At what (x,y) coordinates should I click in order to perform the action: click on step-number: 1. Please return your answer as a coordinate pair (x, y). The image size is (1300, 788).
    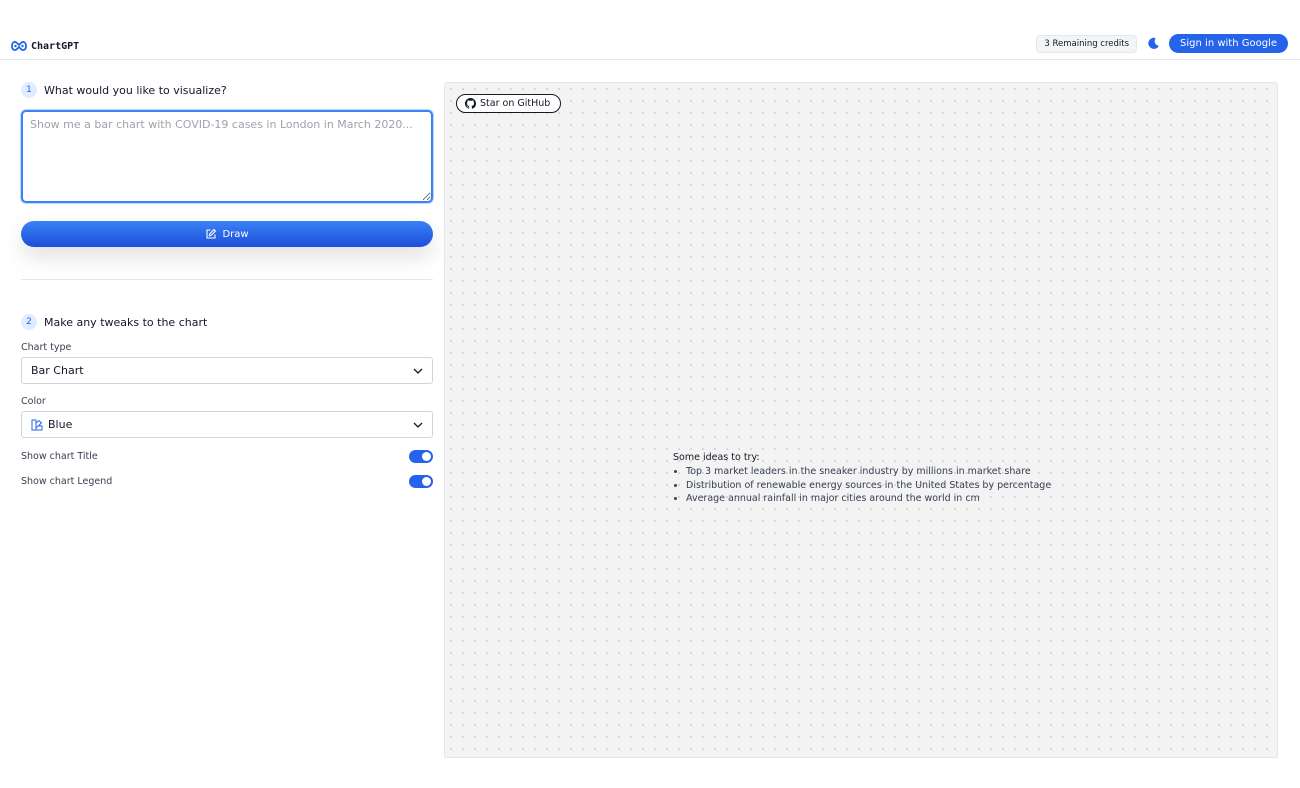
    Looking at the image, I should click on (29, 90).